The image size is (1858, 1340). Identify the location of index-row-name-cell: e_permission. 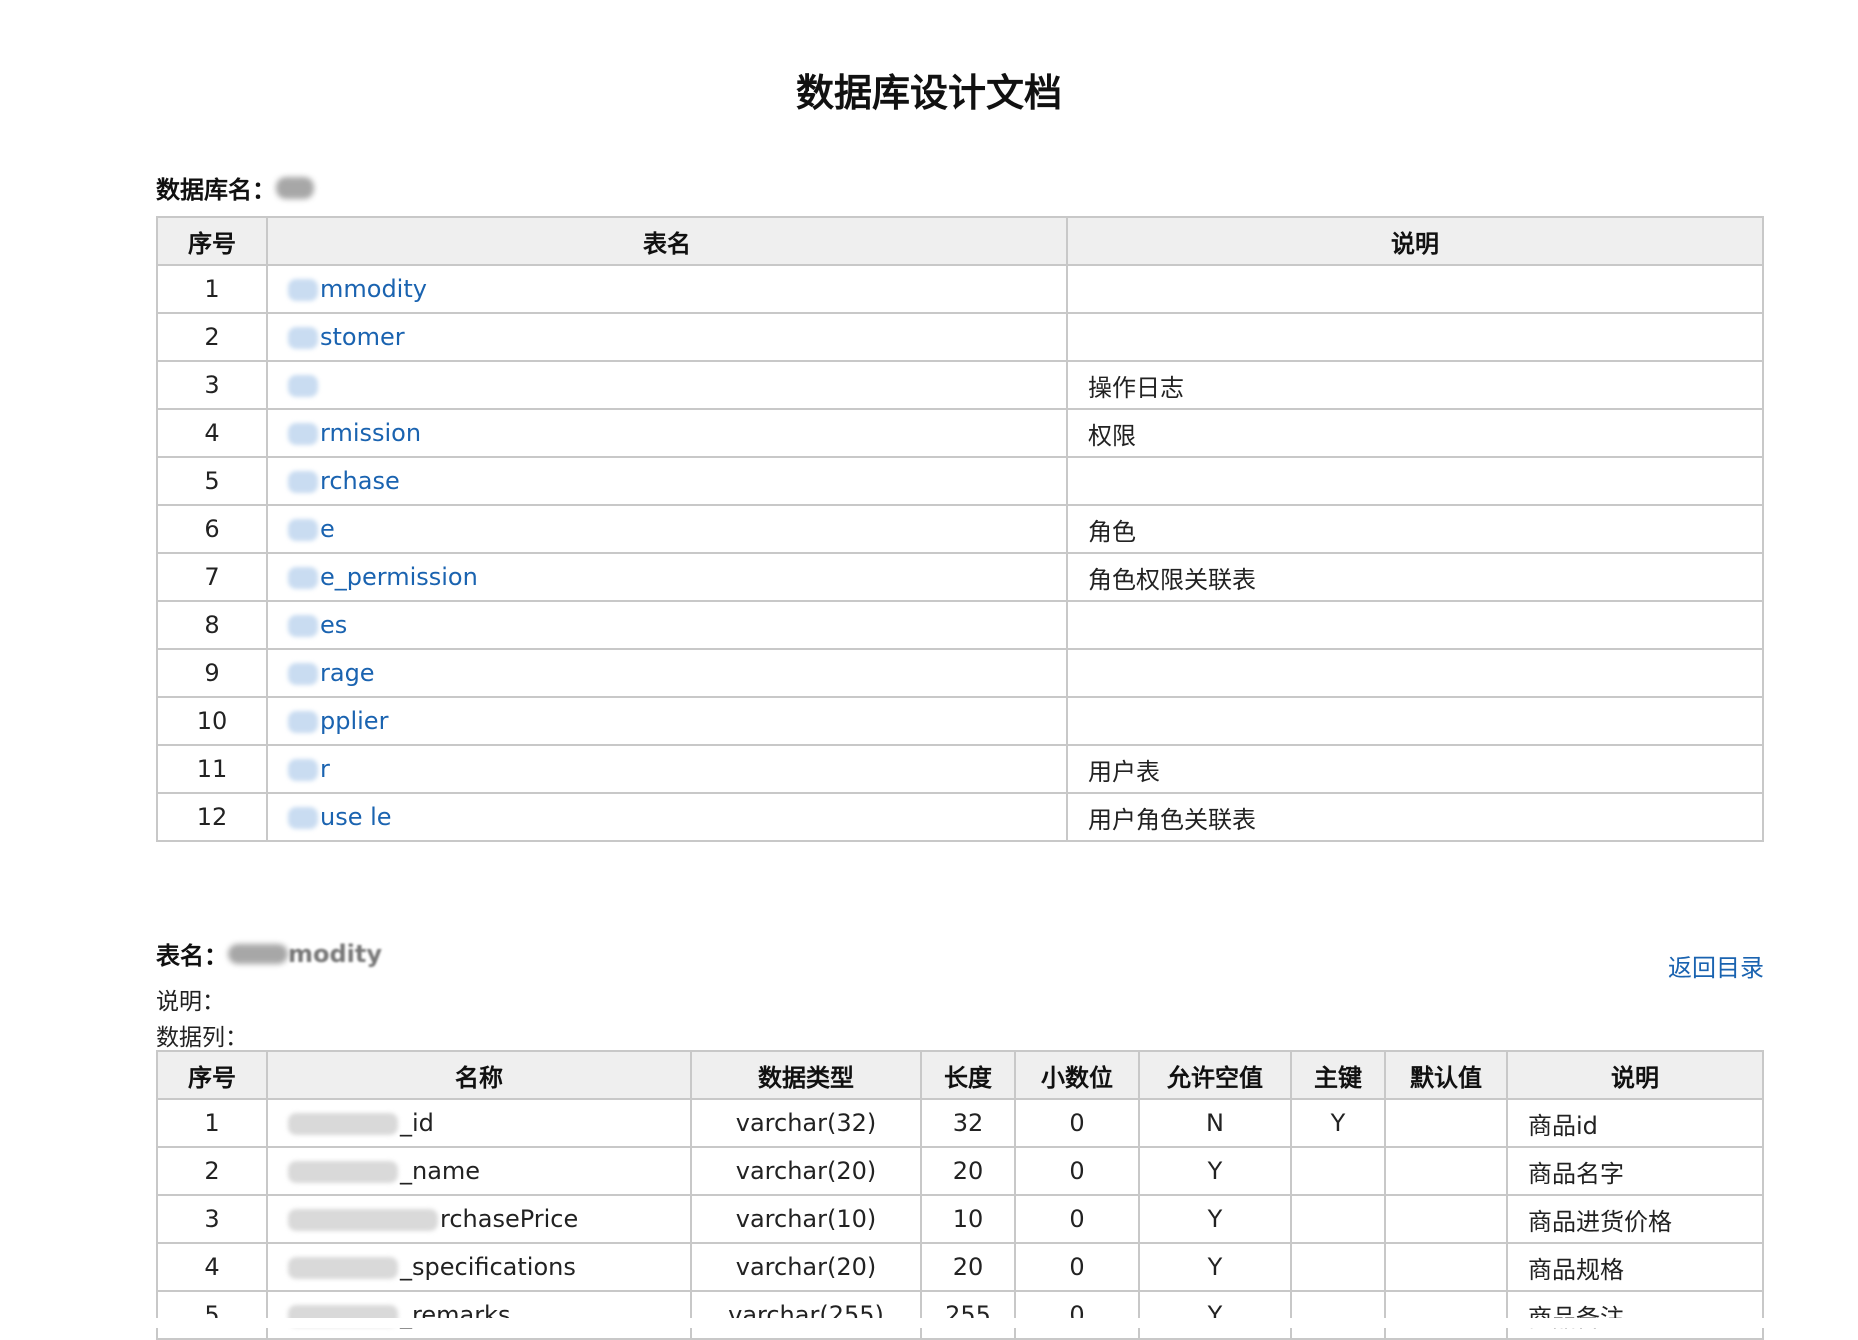
(667, 577).